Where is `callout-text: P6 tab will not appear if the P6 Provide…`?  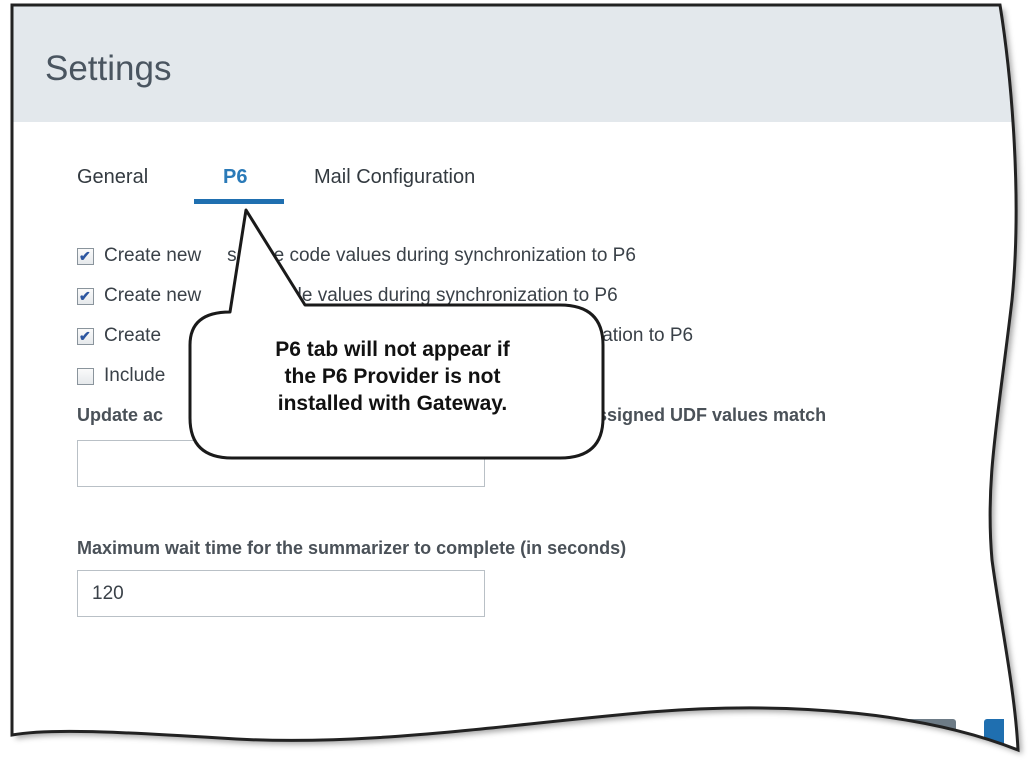
callout-text: P6 tab will not appear if the P6 Provide… is located at coordinates (392, 376).